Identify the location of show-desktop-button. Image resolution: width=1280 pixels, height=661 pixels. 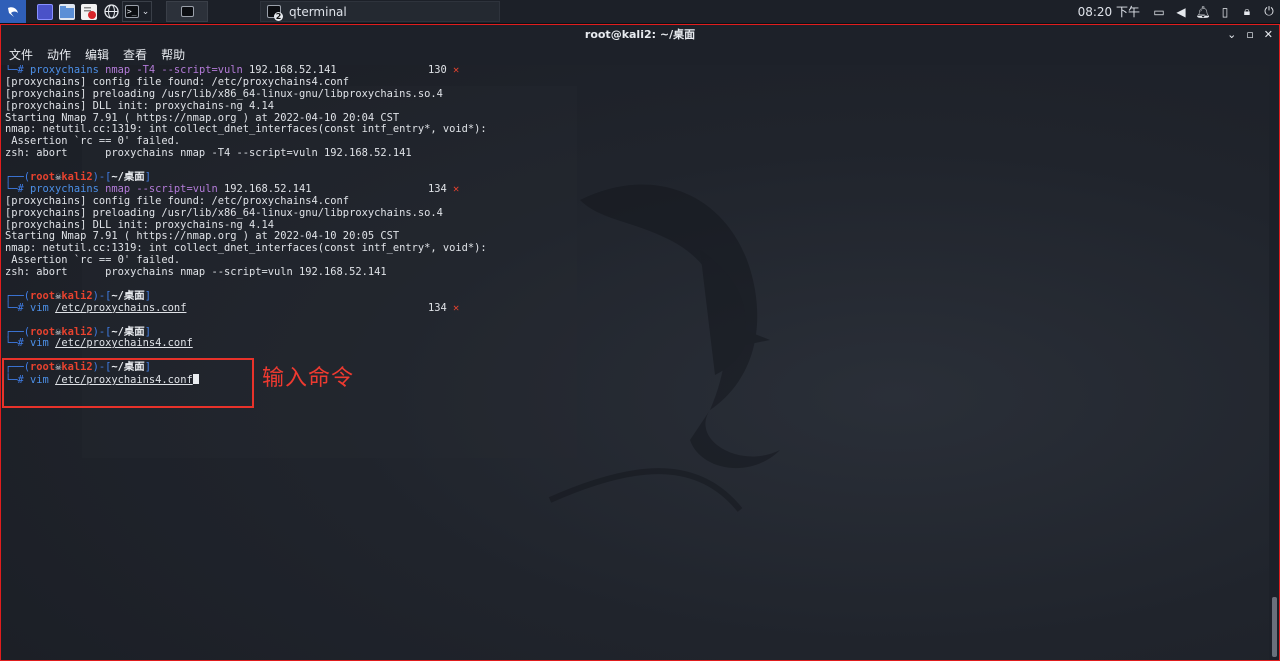
(45, 11).